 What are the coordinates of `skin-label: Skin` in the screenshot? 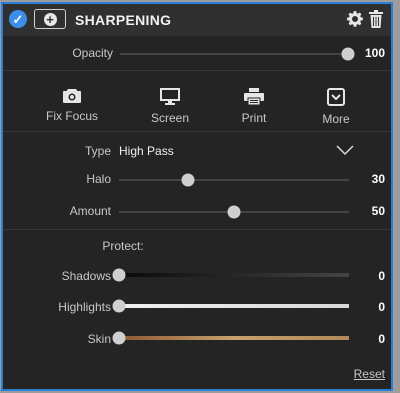 It's located at (99, 339).